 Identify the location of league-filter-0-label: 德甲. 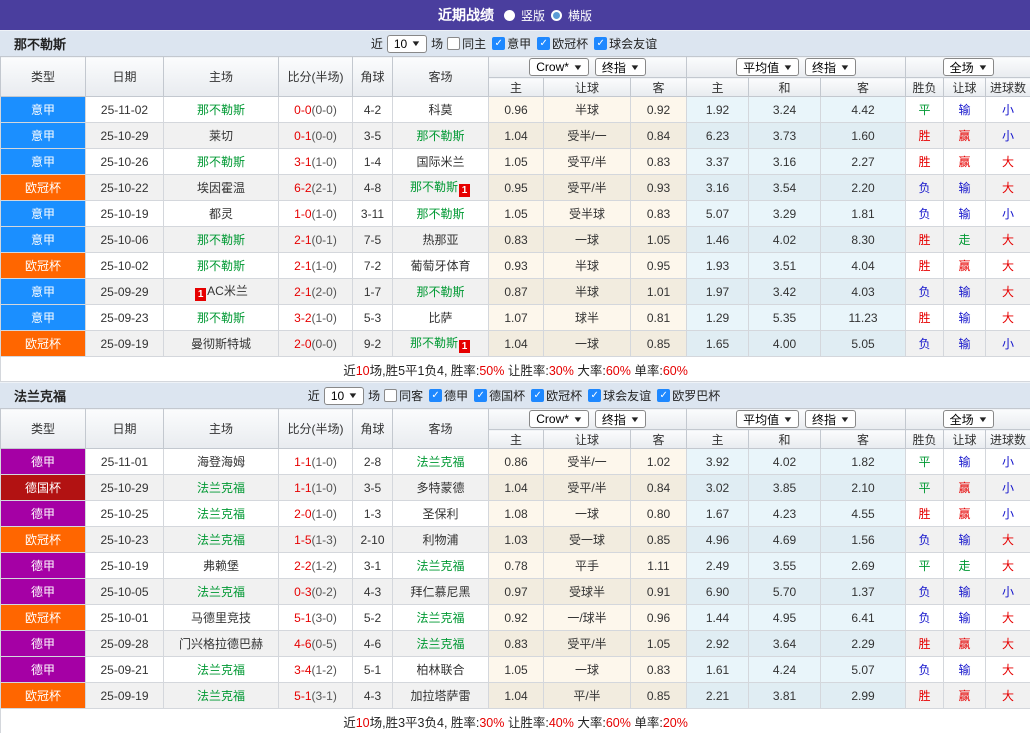
(456, 395).